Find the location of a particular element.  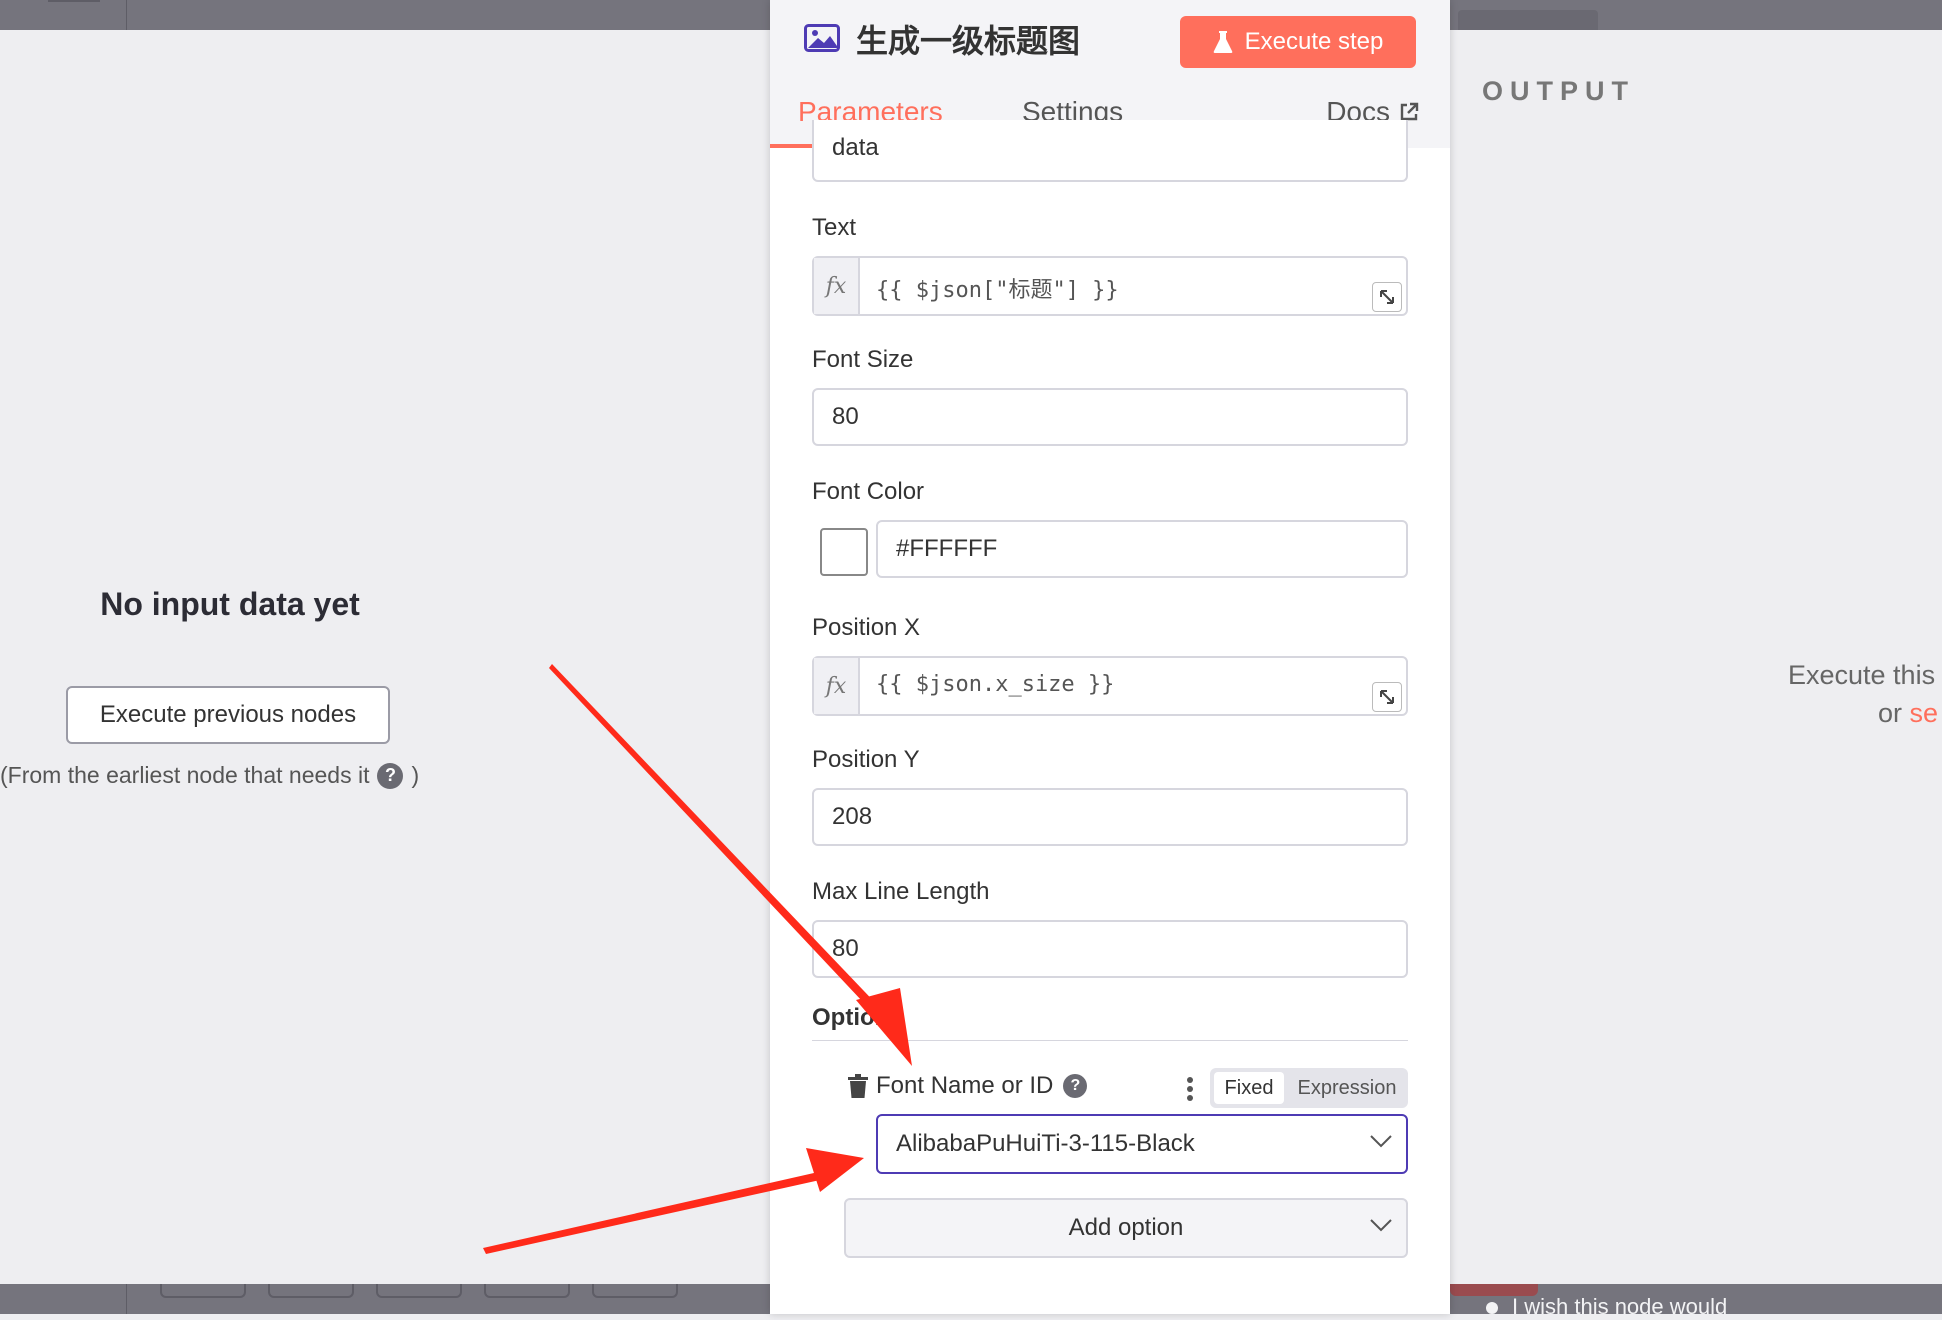

fixed-expression-toggle: Fixed Expression is located at coordinates (1309, 1088).